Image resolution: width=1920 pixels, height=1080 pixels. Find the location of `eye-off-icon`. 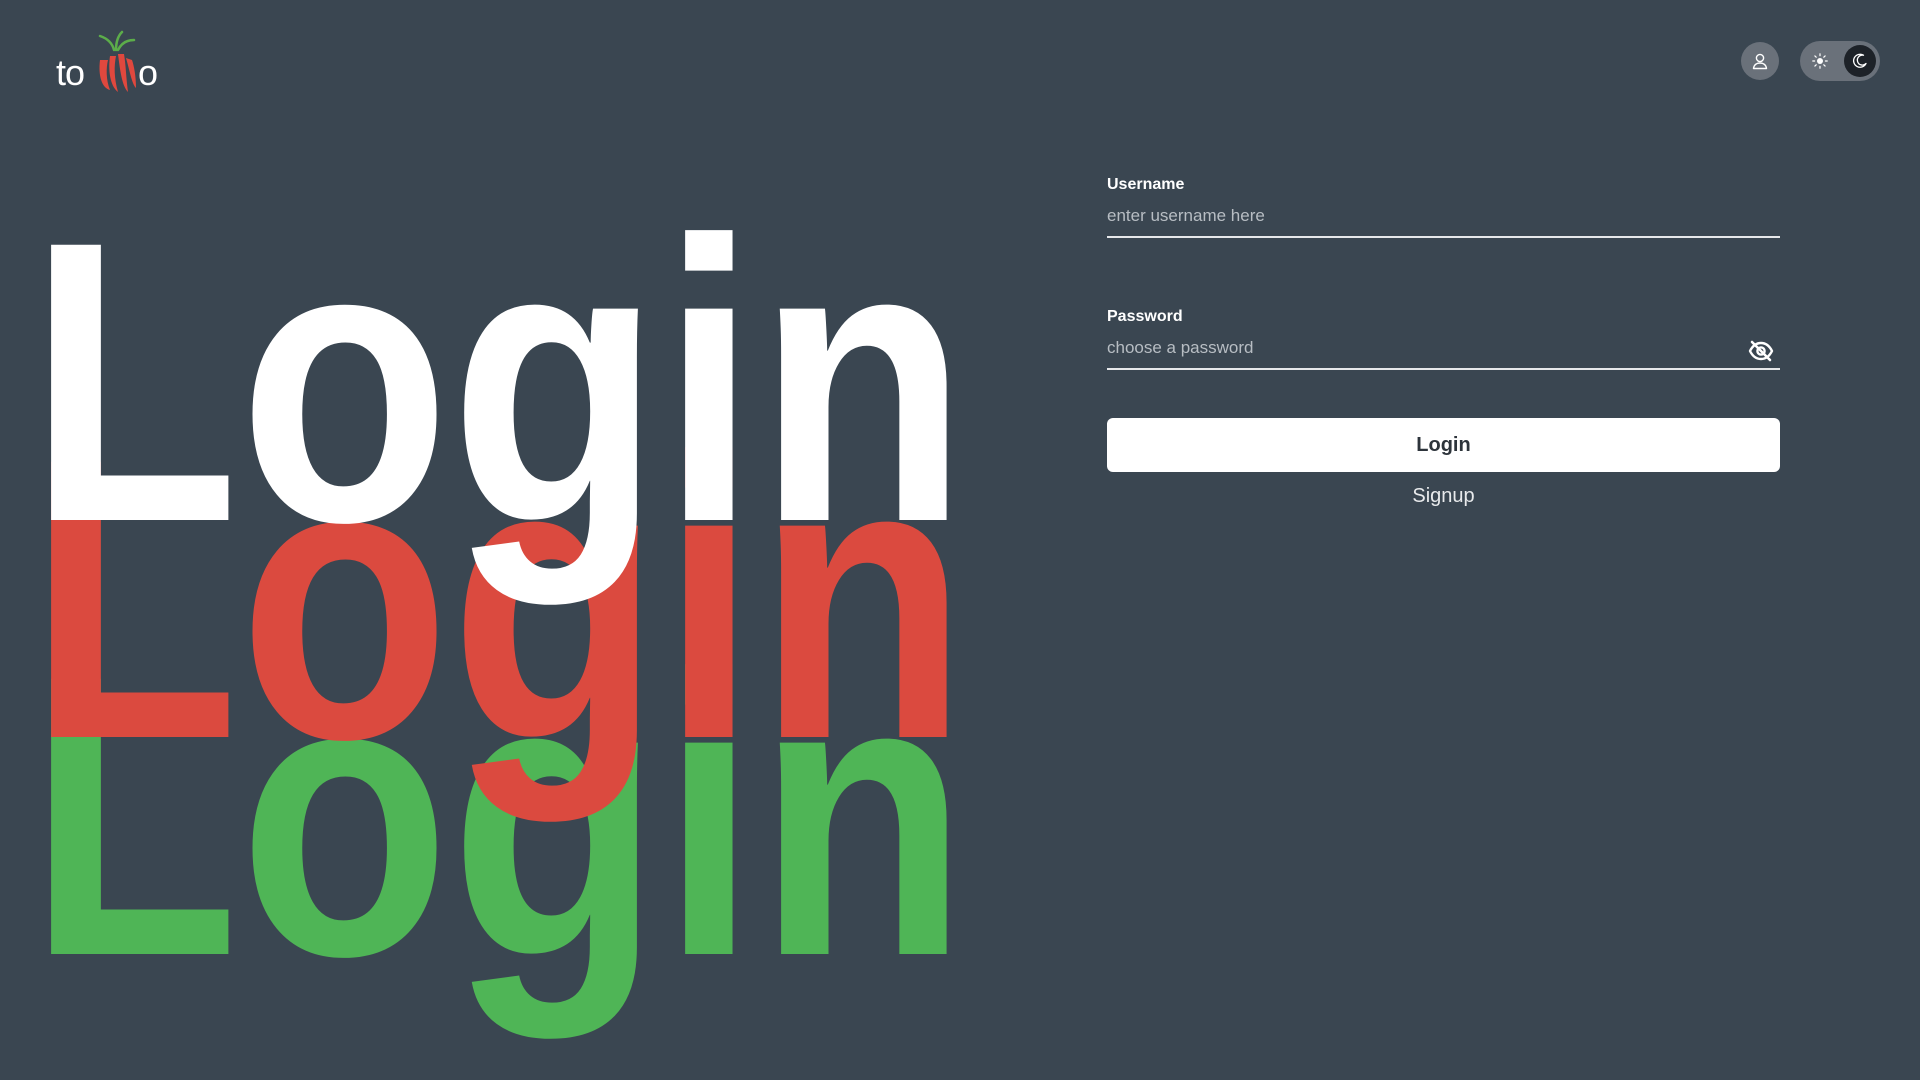

eye-off-icon is located at coordinates (1761, 351).